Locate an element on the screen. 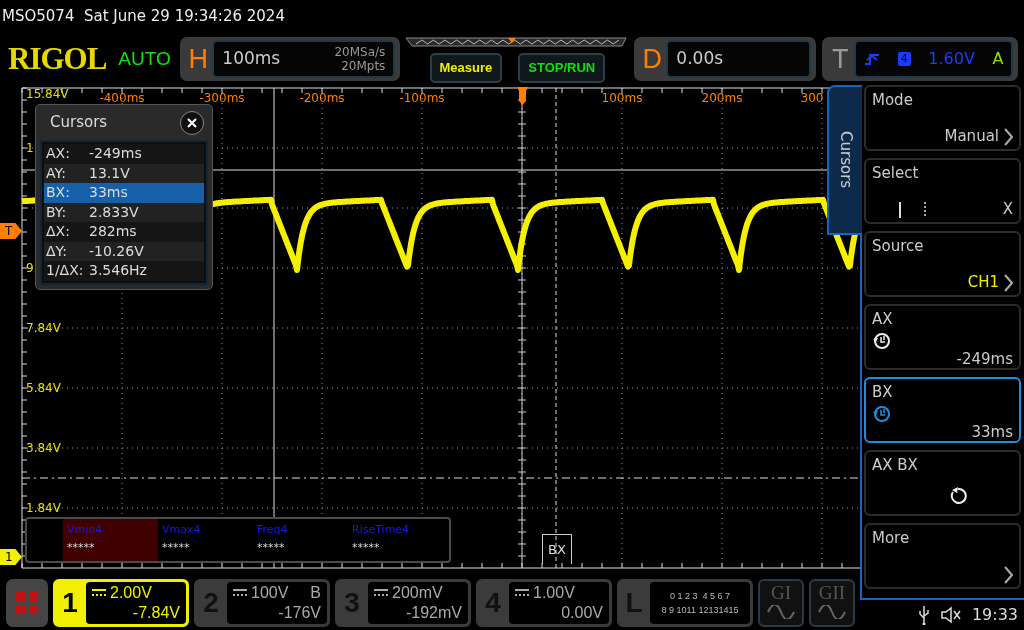  voltage-axis-label: 7.84V is located at coordinates (43, 328).